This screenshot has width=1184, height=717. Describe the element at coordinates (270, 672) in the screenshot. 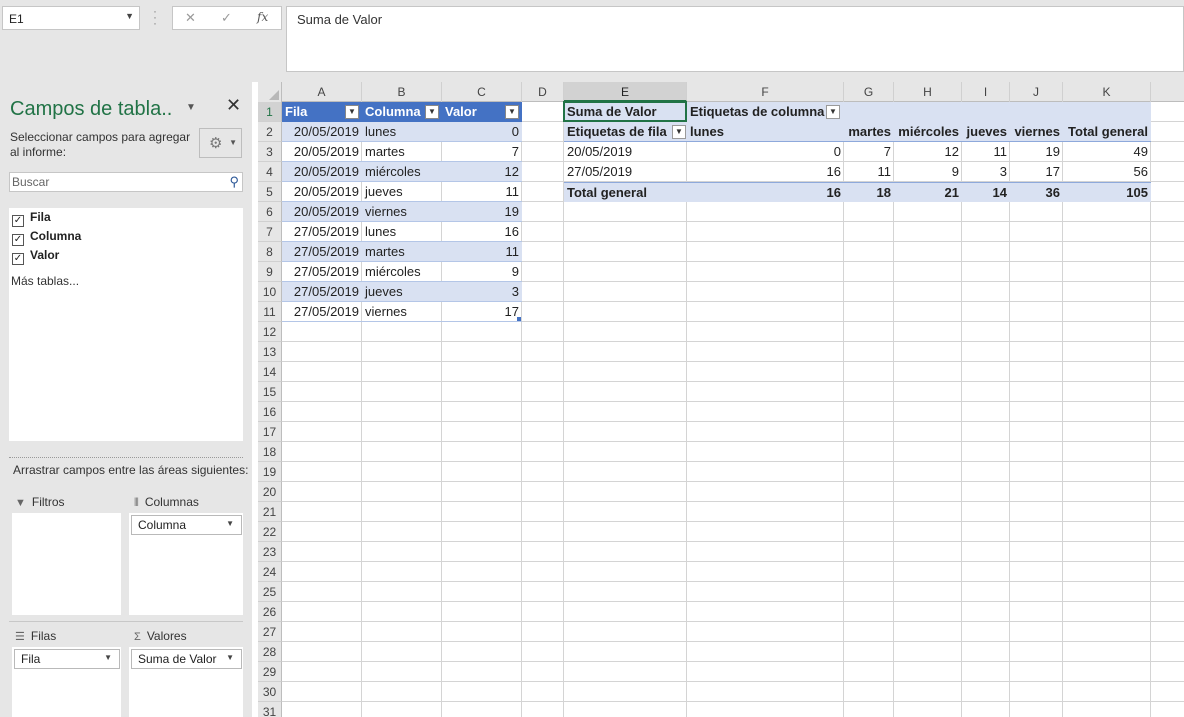

I see `row-header-29: 29` at that location.